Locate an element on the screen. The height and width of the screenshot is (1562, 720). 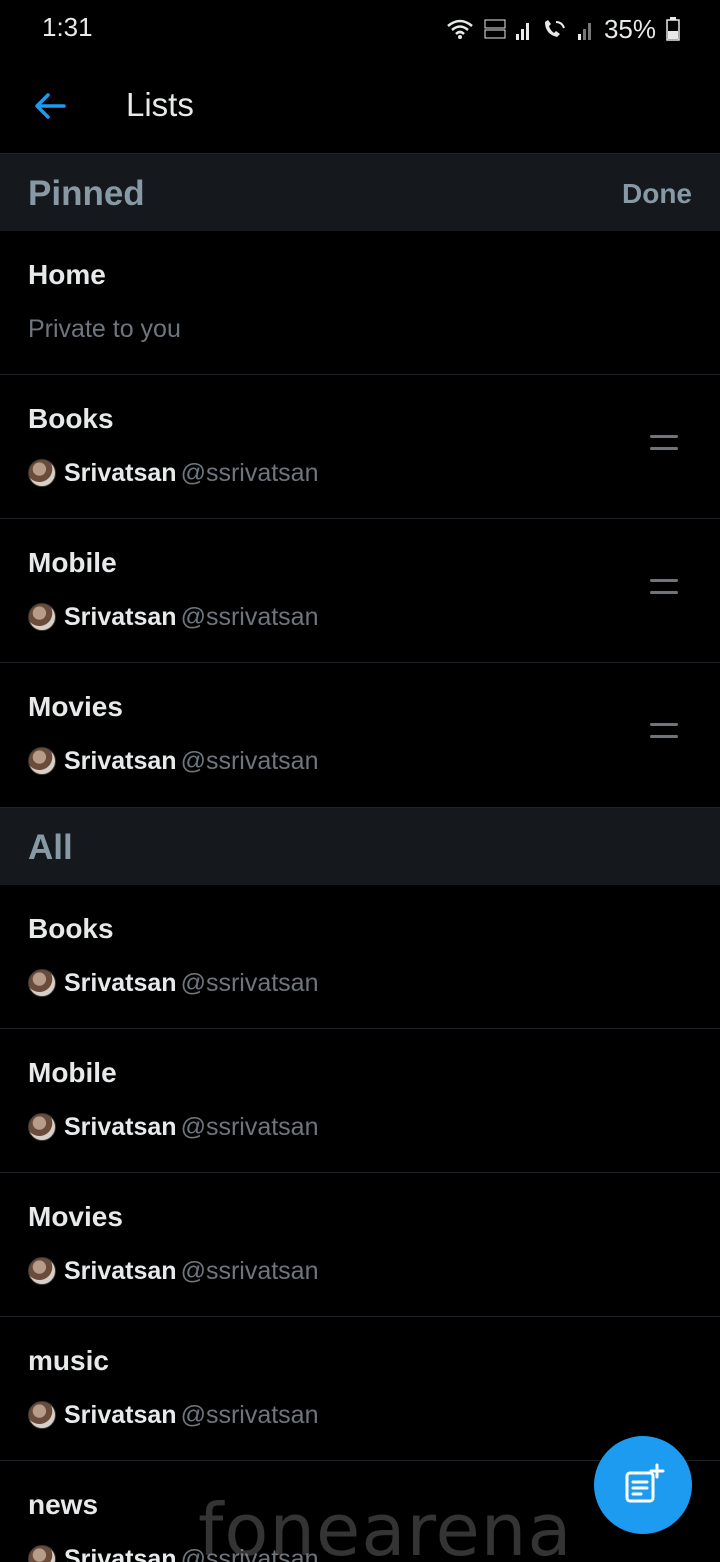
pinned-list-item-mobile: Mobile Srivatsan @ssrivatsan is located at coordinates (360, 591).